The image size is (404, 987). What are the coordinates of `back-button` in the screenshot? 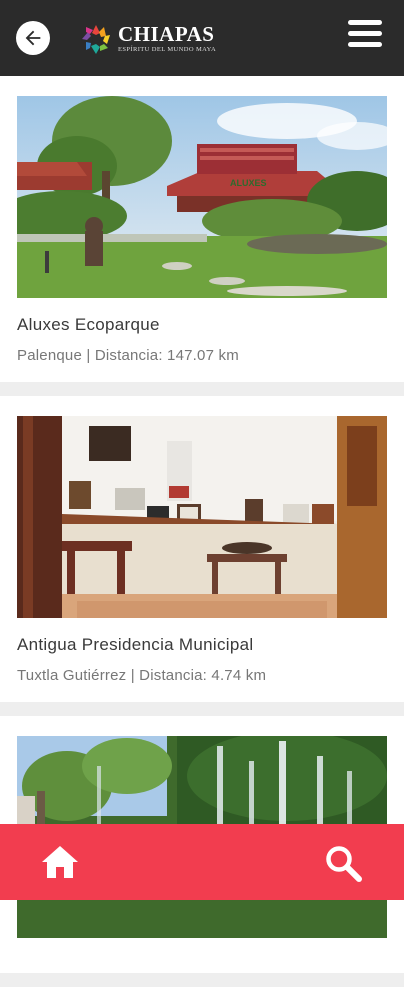 It's located at (33, 38).